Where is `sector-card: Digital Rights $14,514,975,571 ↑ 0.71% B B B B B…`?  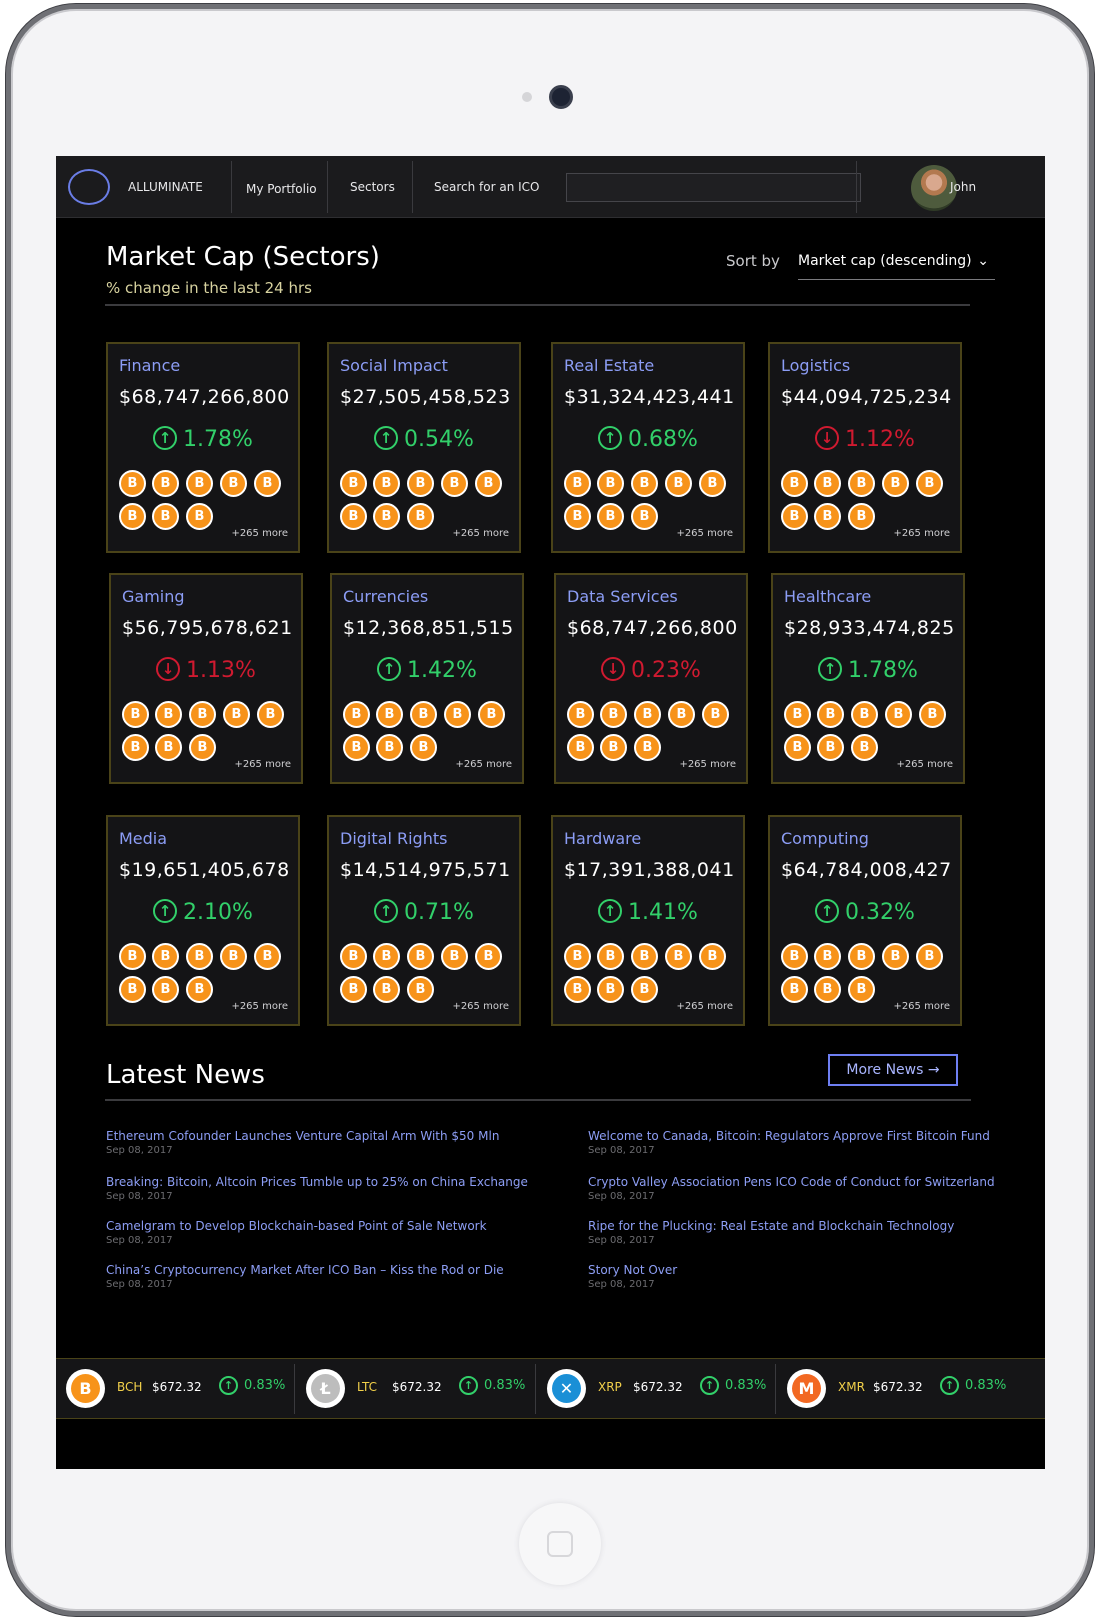
sector-card: Digital Rights $14,514,975,571 ↑ 0.71% B B B B B… is located at coordinates (424, 920).